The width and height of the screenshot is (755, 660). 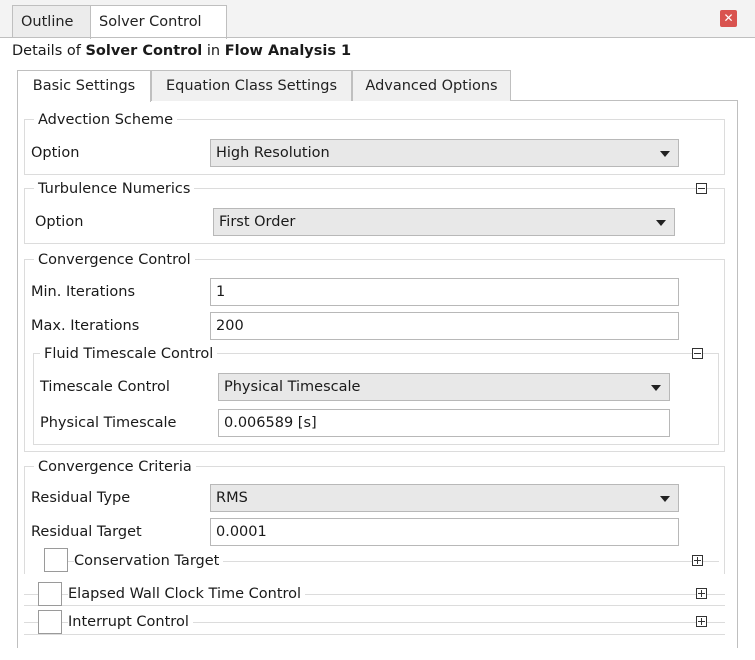 I want to click on turbulence-option-value: First Order, so click(x=257, y=222).